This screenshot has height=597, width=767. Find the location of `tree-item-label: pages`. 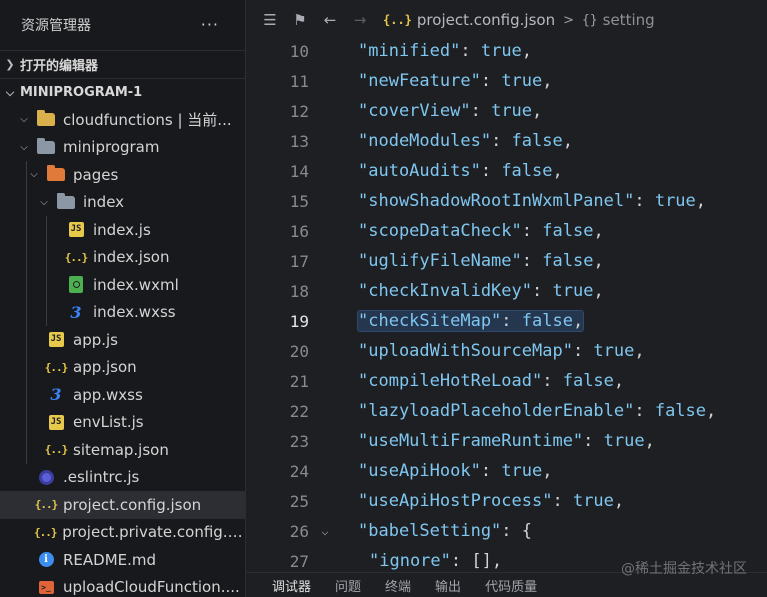

tree-item-label: pages is located at coordinates (96, 174).